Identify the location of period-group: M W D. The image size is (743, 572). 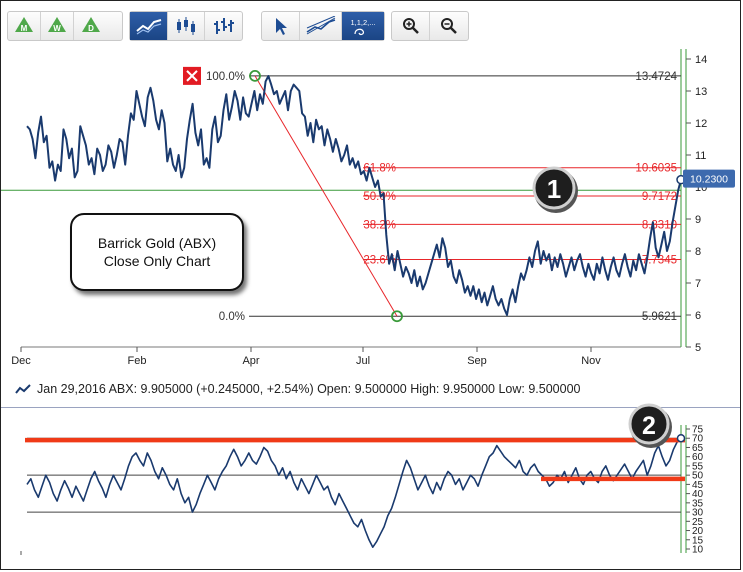
(65, 26).